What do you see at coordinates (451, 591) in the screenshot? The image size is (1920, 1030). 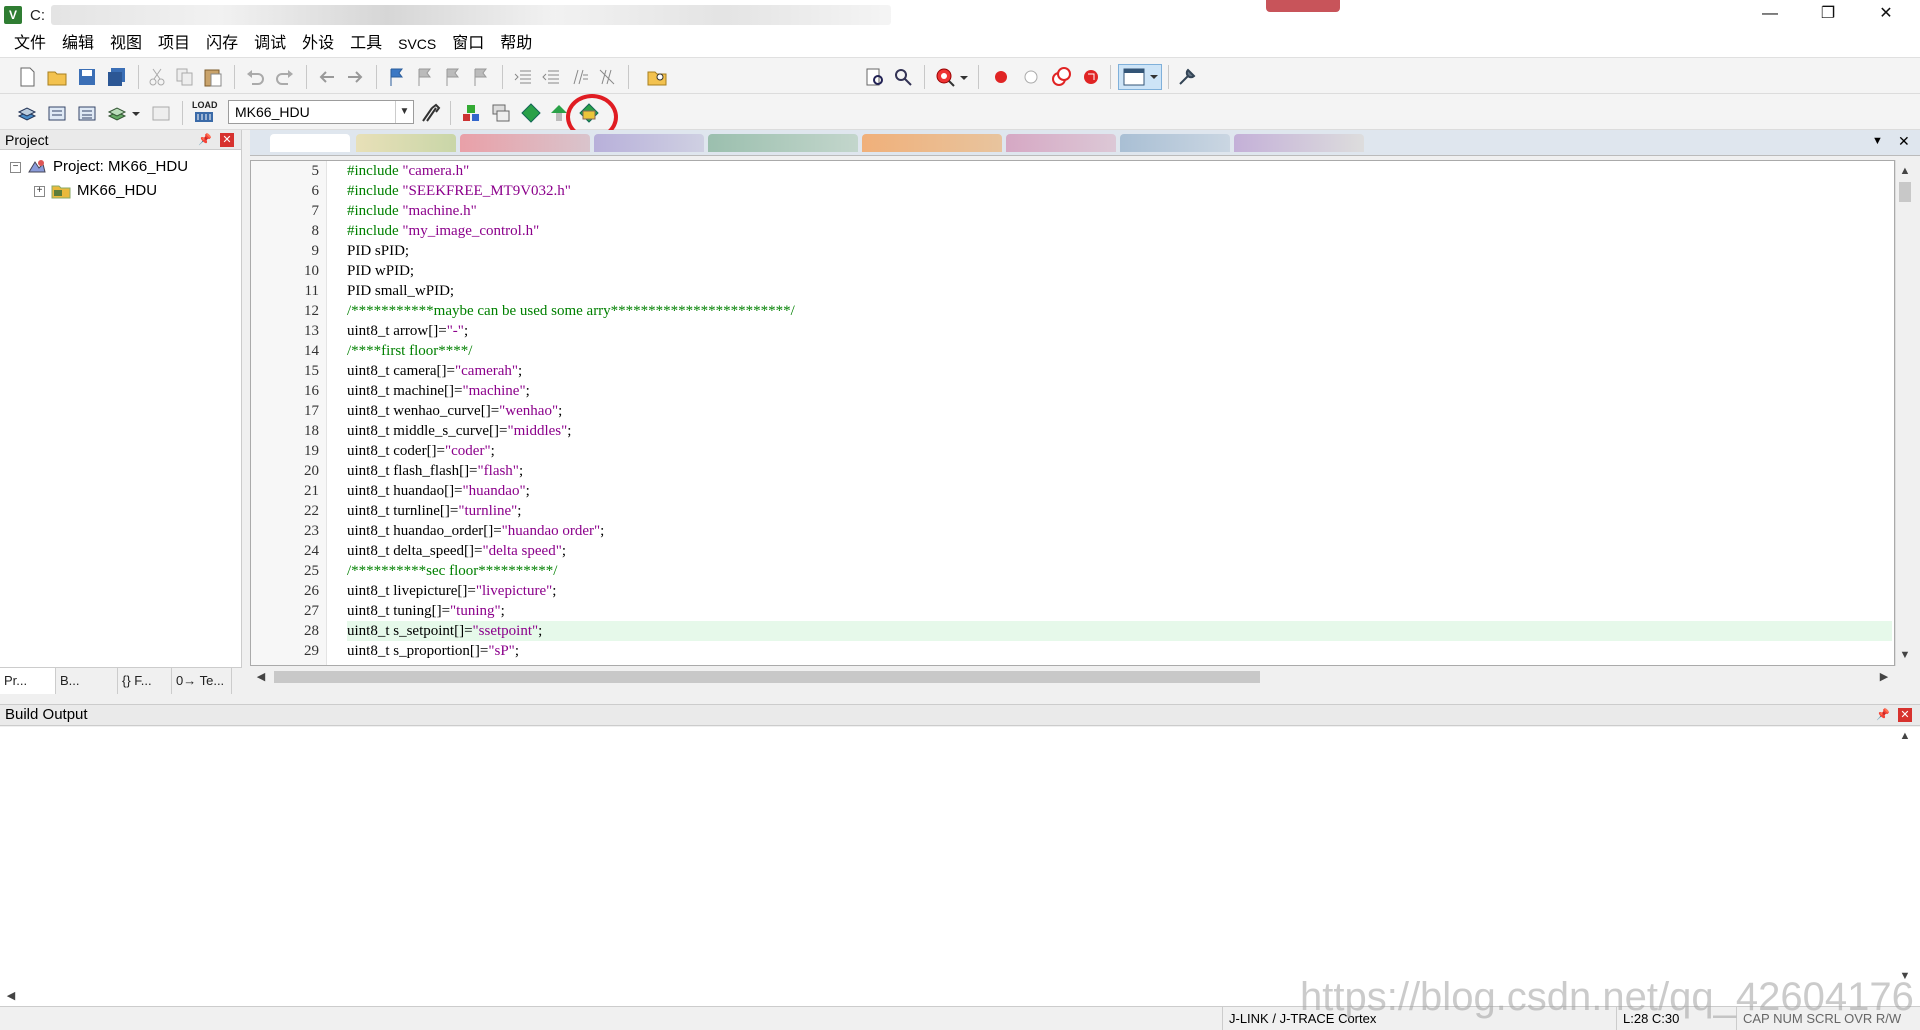 I see `code-line: uint8_t livepicture[]="livepicture";` at bounding box center [451, 591].